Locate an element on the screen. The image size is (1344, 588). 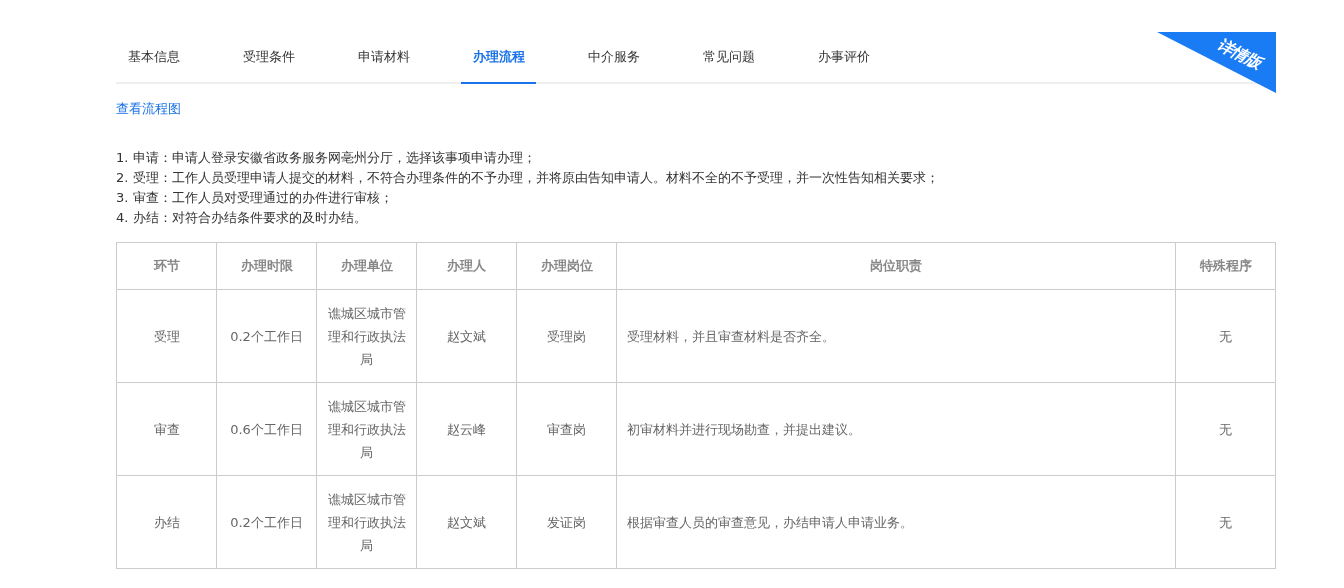
table-cell: 审查 is located at coordinates (166, 429).